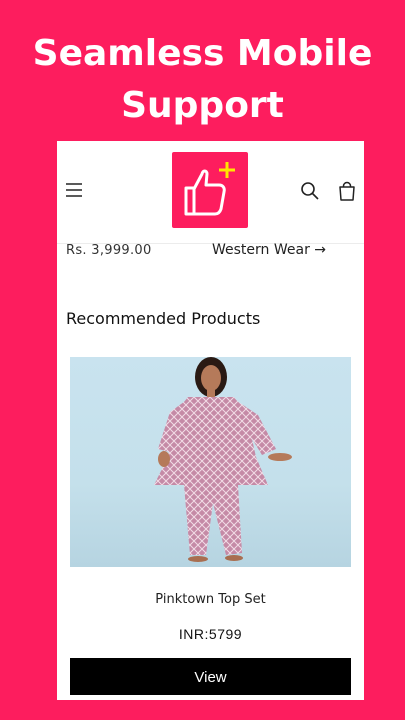 This screenshot has height=720, width=405. I want to click on product-price: INR:5799, so click(210, 634).